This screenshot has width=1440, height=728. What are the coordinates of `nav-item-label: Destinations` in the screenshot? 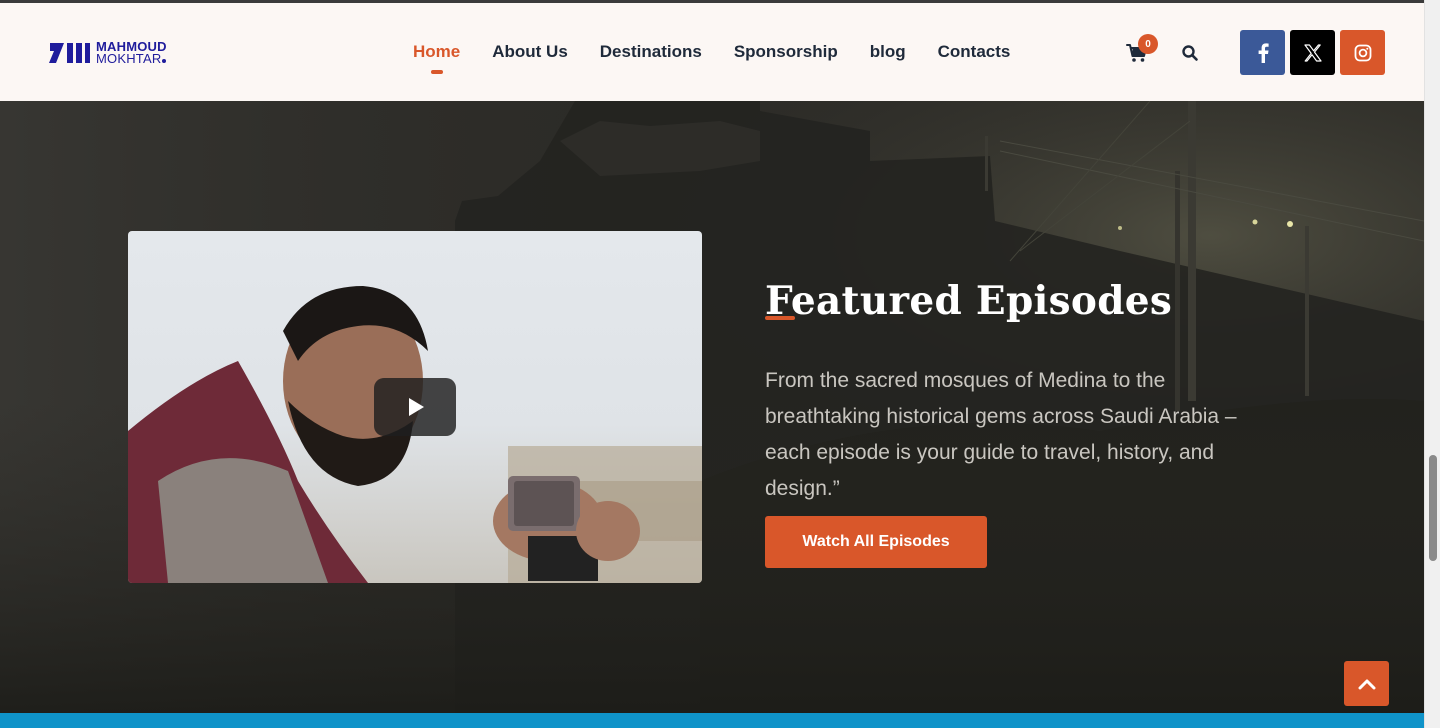 It's located at (650, 51).